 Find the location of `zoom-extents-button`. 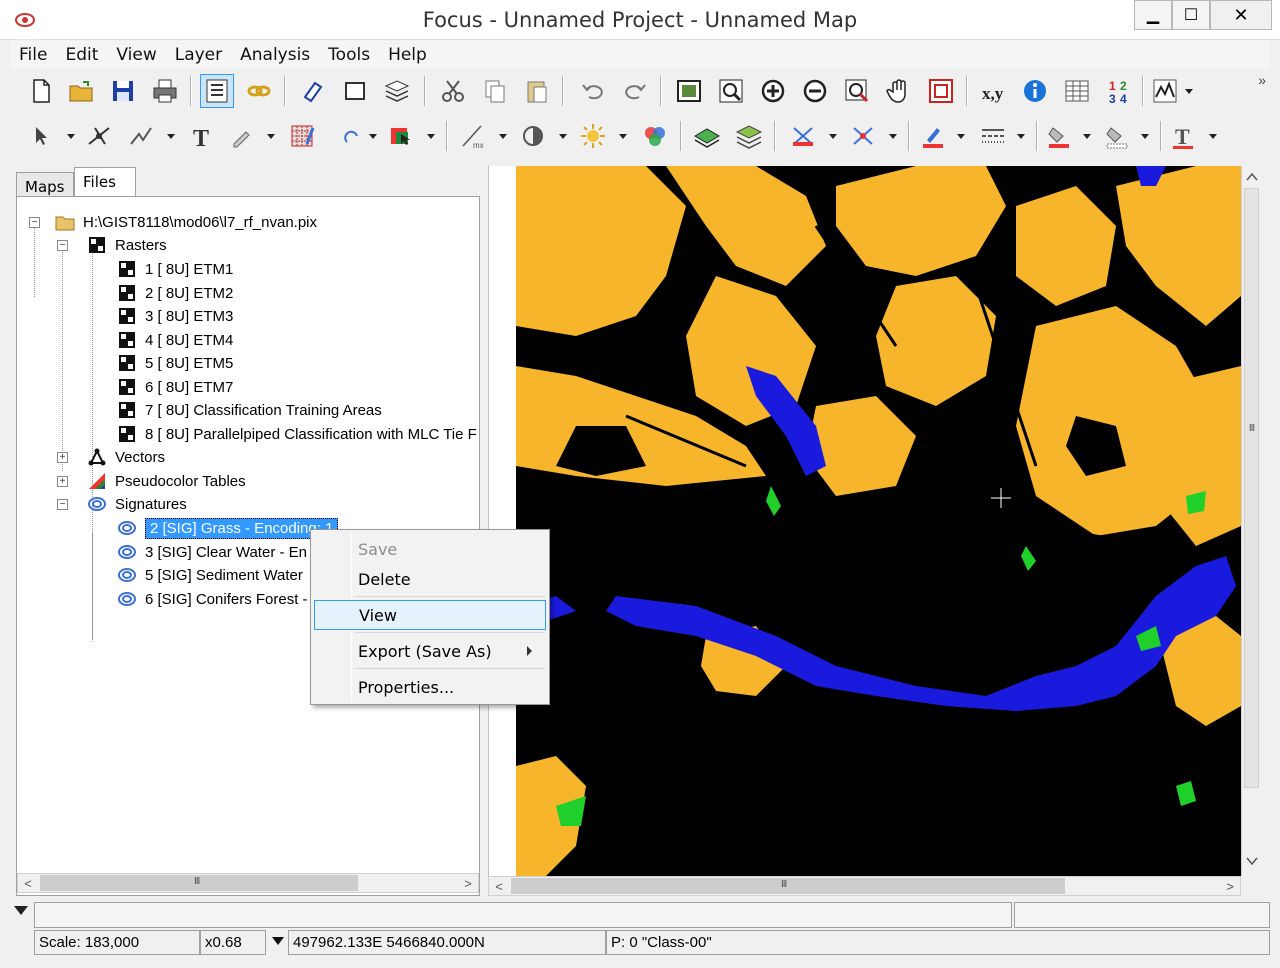

zoom-extents-button is located at coordinates (689, 91).